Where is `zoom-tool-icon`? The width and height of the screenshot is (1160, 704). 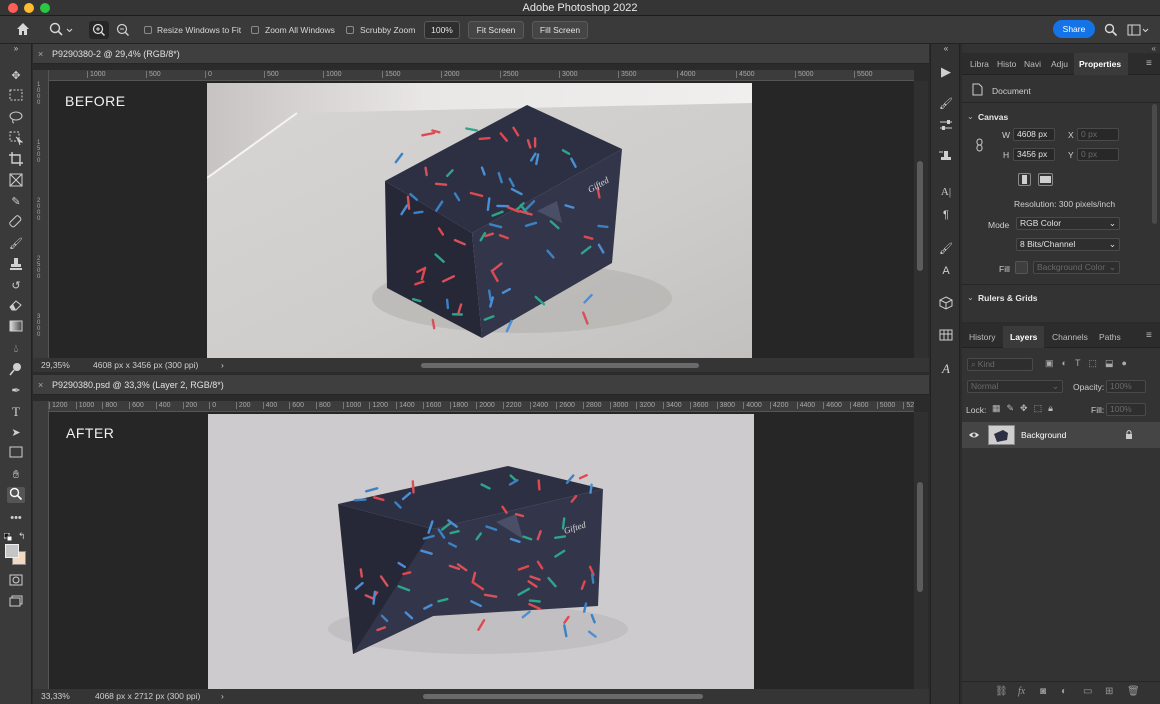
zoom-tool-icon is located at coordinates (16, 495).